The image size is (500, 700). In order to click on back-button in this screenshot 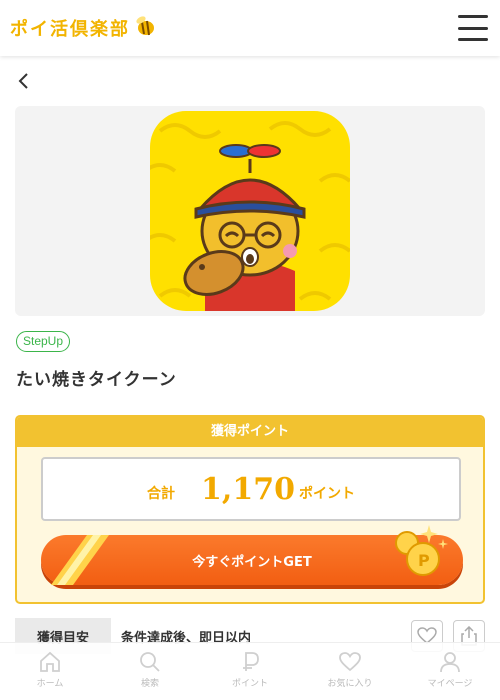, I will do `click(24, 81)`.